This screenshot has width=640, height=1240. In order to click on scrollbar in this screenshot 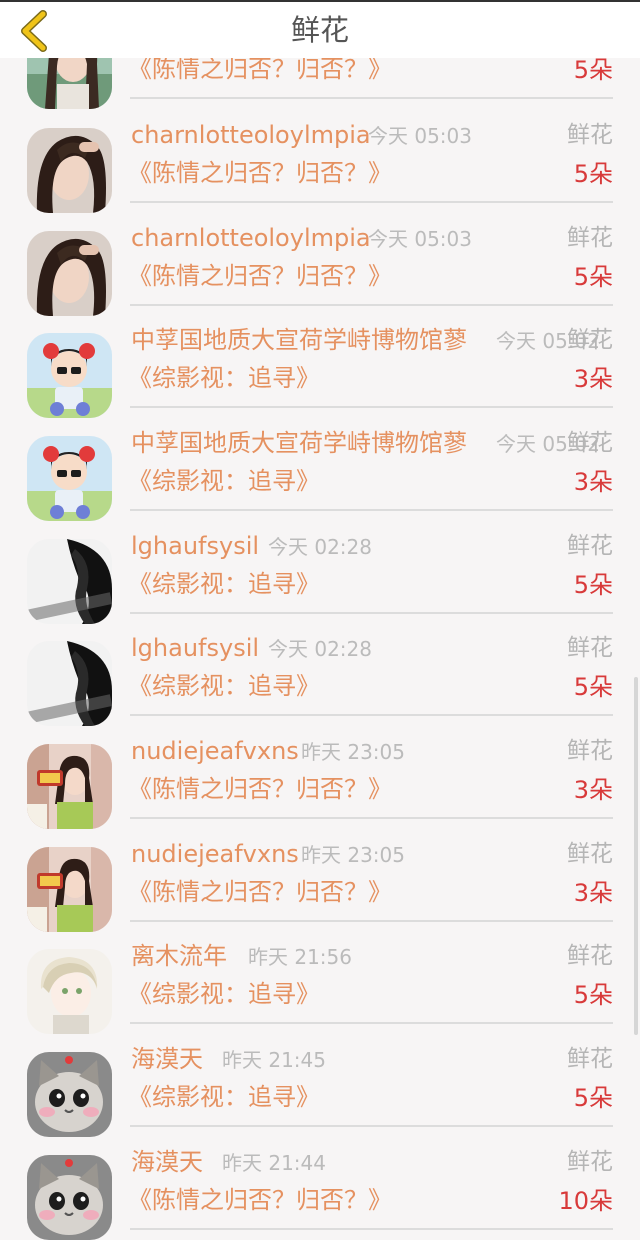, I will do `click(636, 856)`.